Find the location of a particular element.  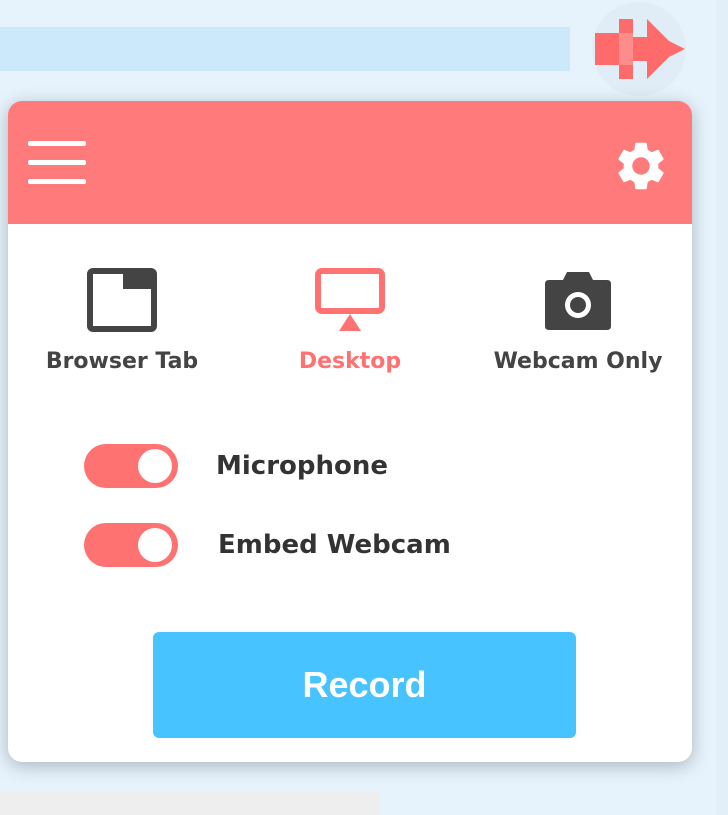

mode-label: Browser Tab is located at coordinates (122, 361).